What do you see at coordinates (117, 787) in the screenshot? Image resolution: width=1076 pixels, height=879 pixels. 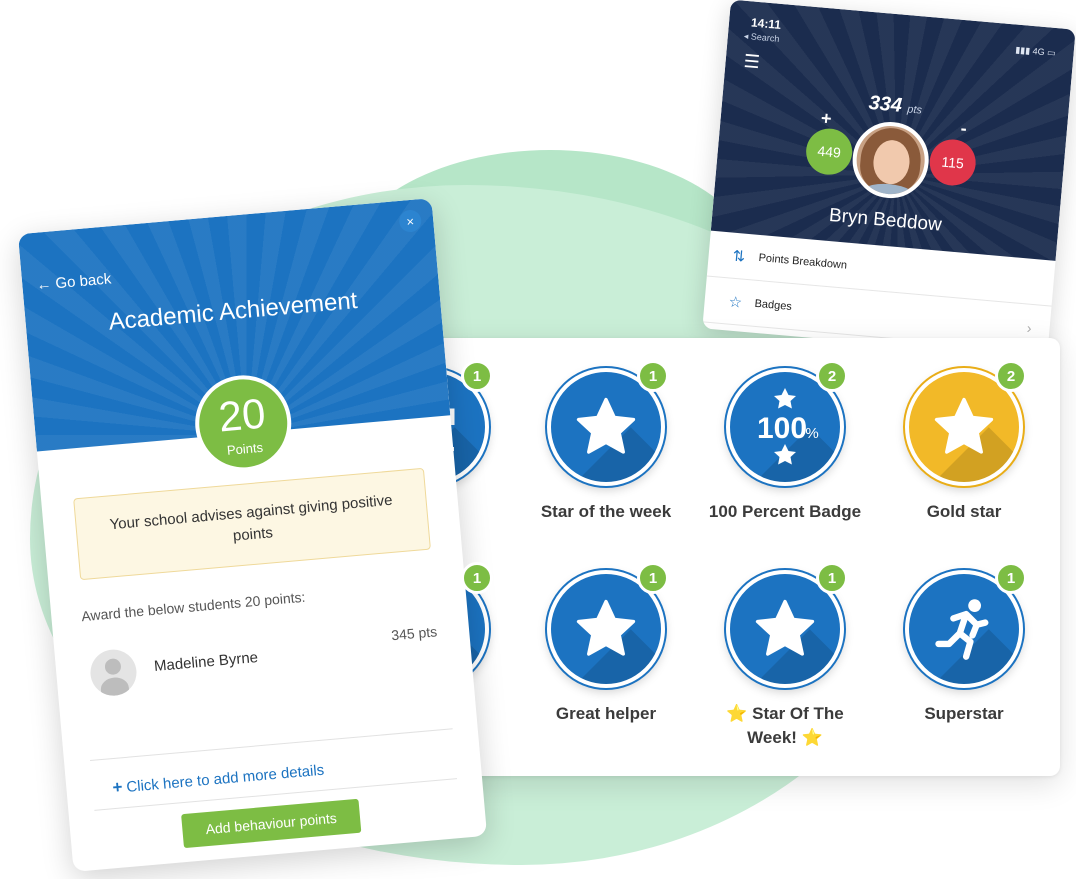 I see `plus-icon: +` at bounding box center [117, 787].